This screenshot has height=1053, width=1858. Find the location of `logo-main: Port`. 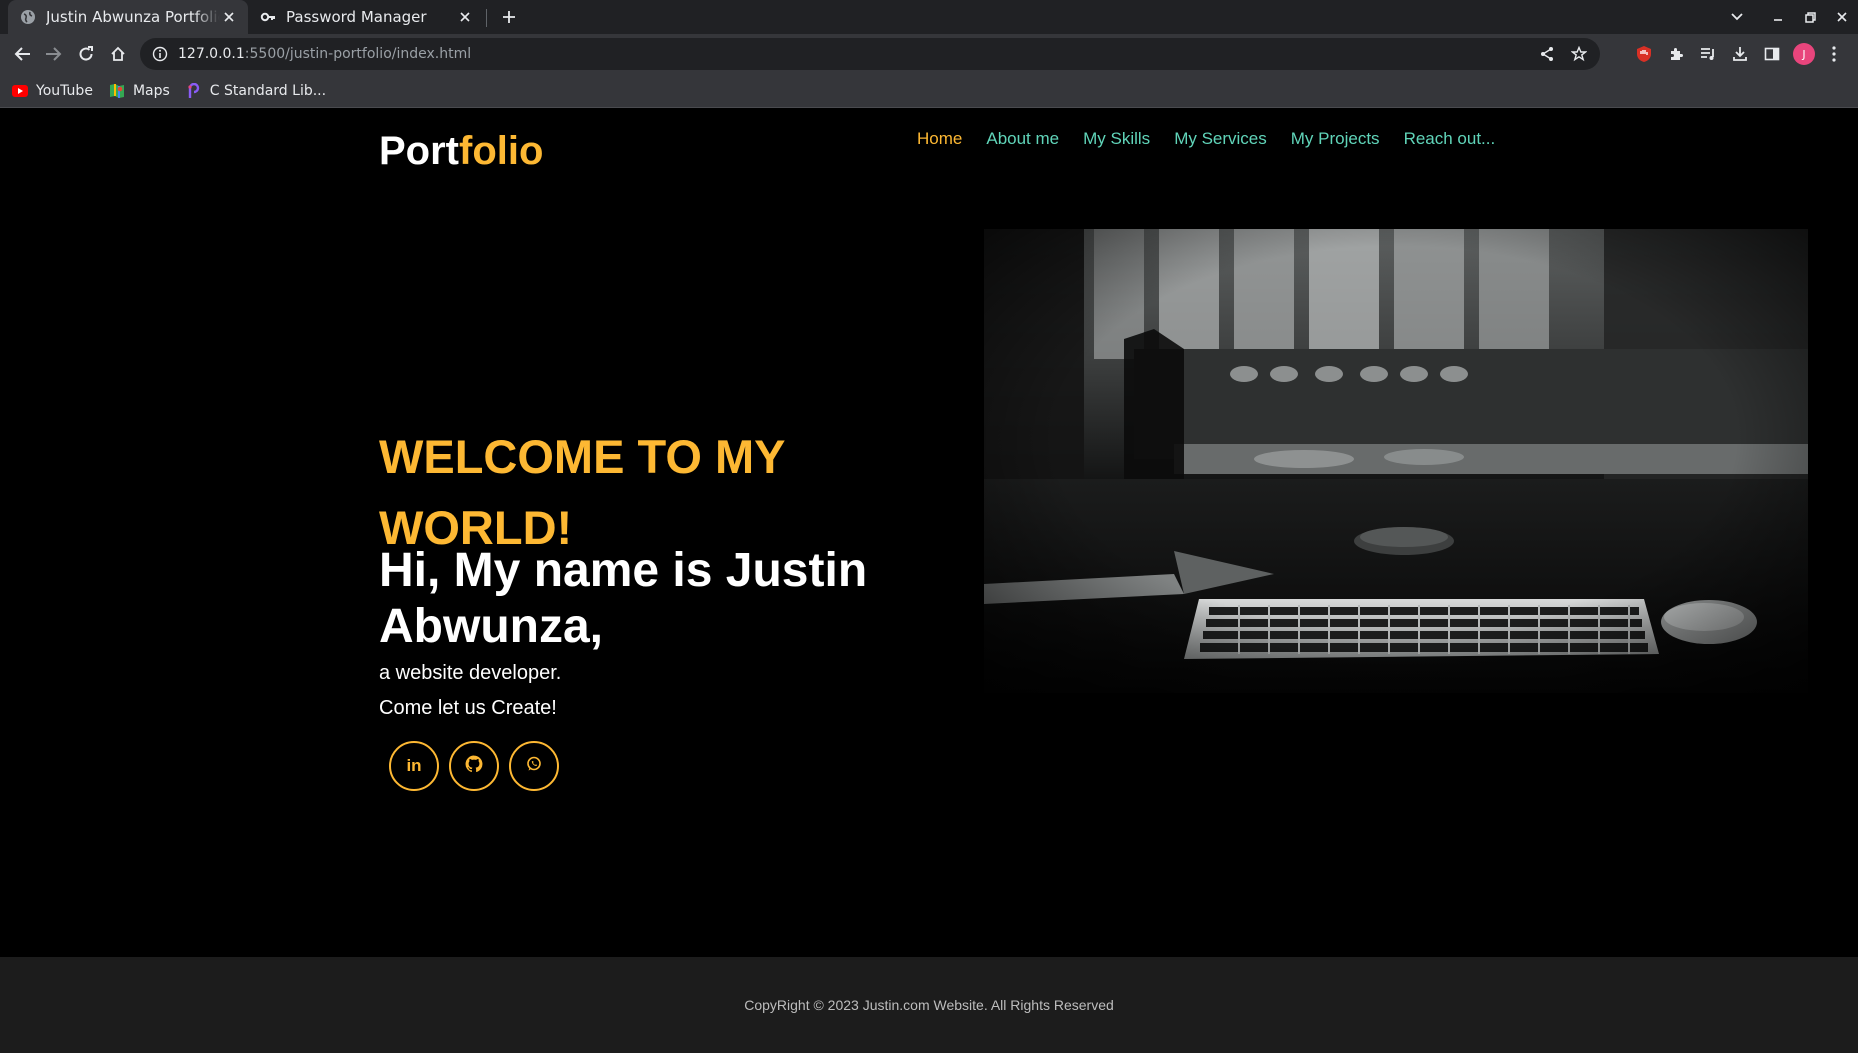

logo-main: Port is located at coordinates (419, 151).